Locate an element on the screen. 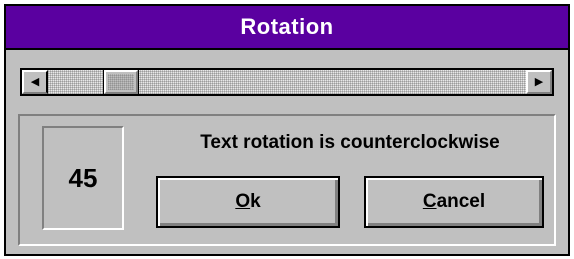  ok-button: Ok is located at coordinates (248, 202).